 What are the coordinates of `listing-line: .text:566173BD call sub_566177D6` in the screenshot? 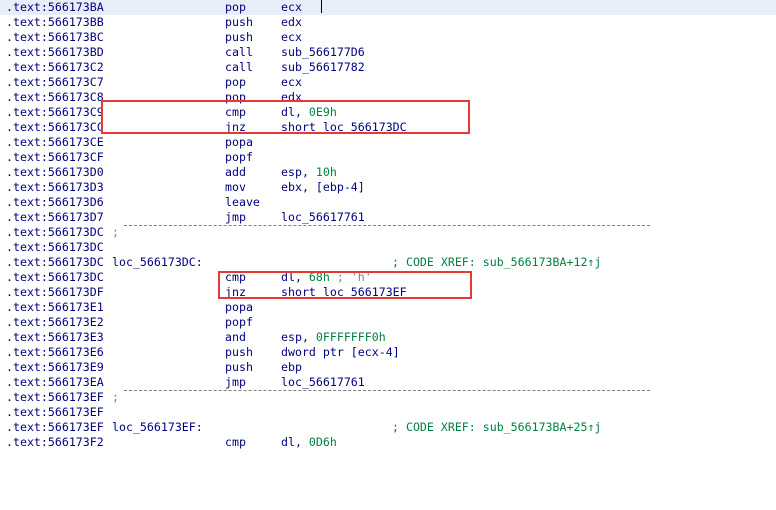 It's located at (388, 52).